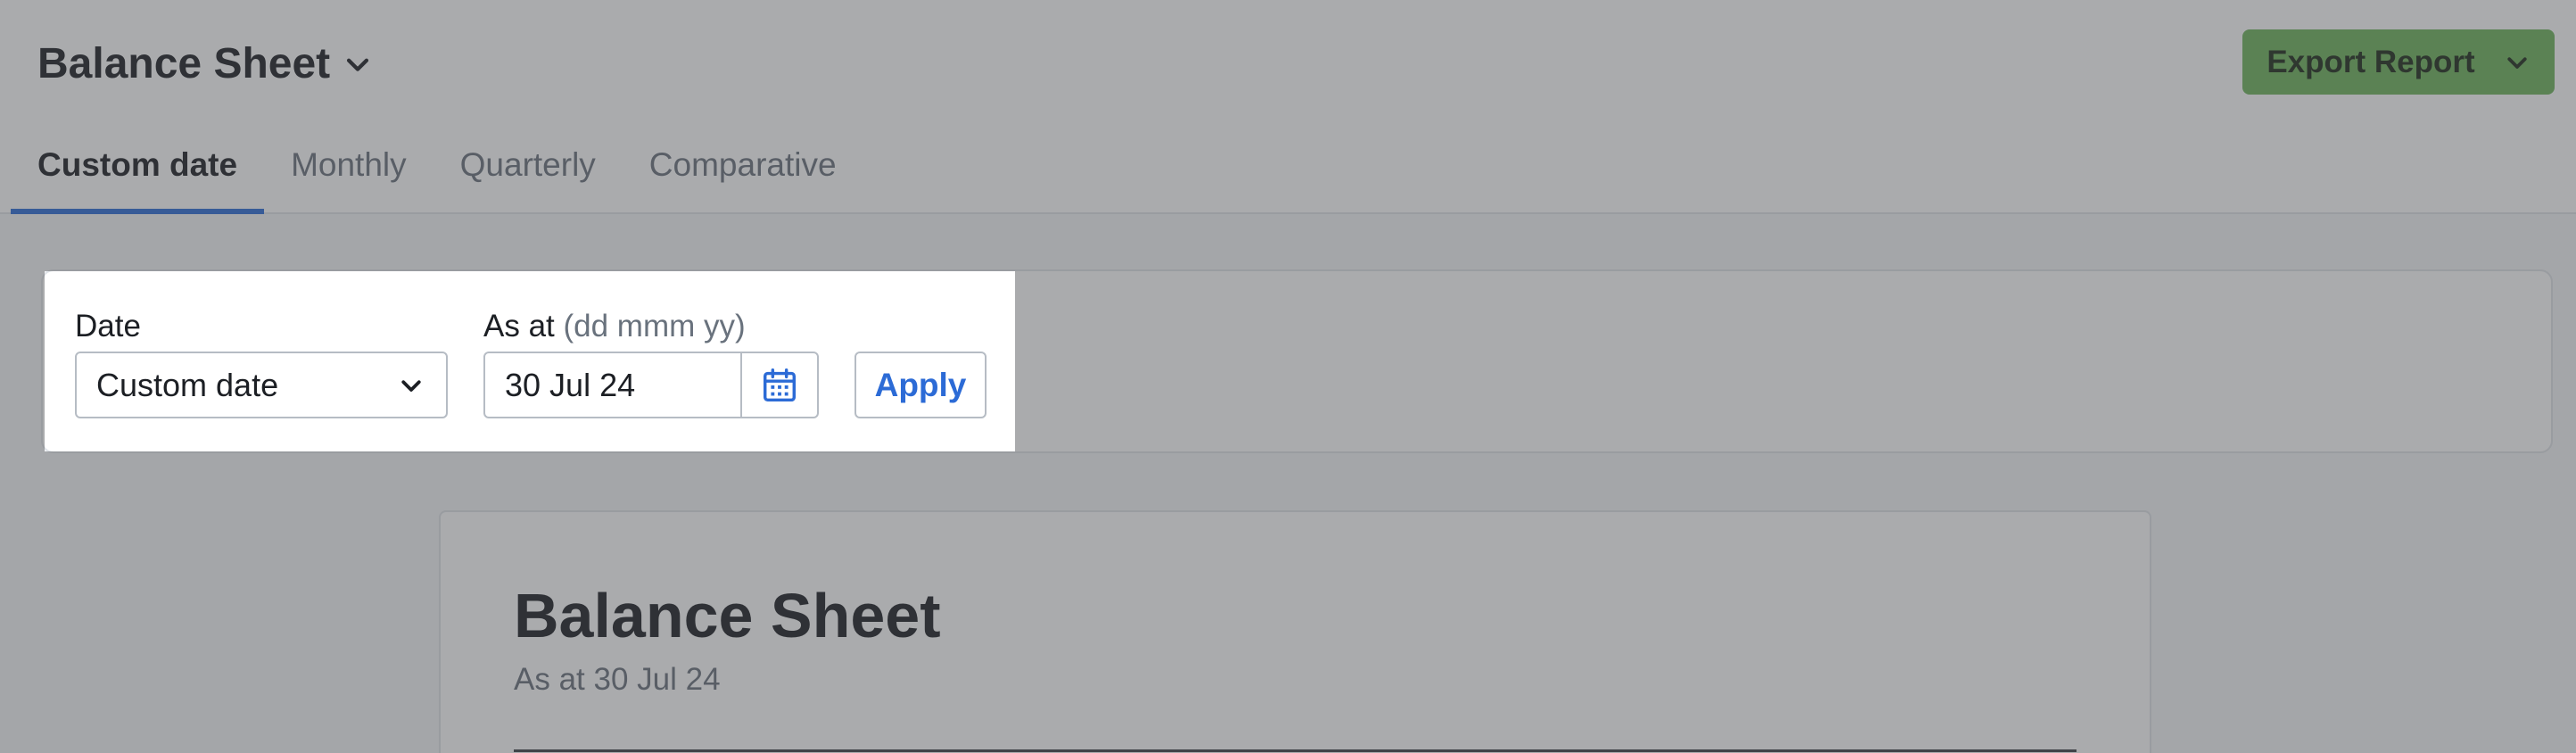 The width and height of the screenshot is (2576, 753). Describe the element at coordinates (2371, 61) in the screenshot. I see `export-report-label: Export Report` at that location.